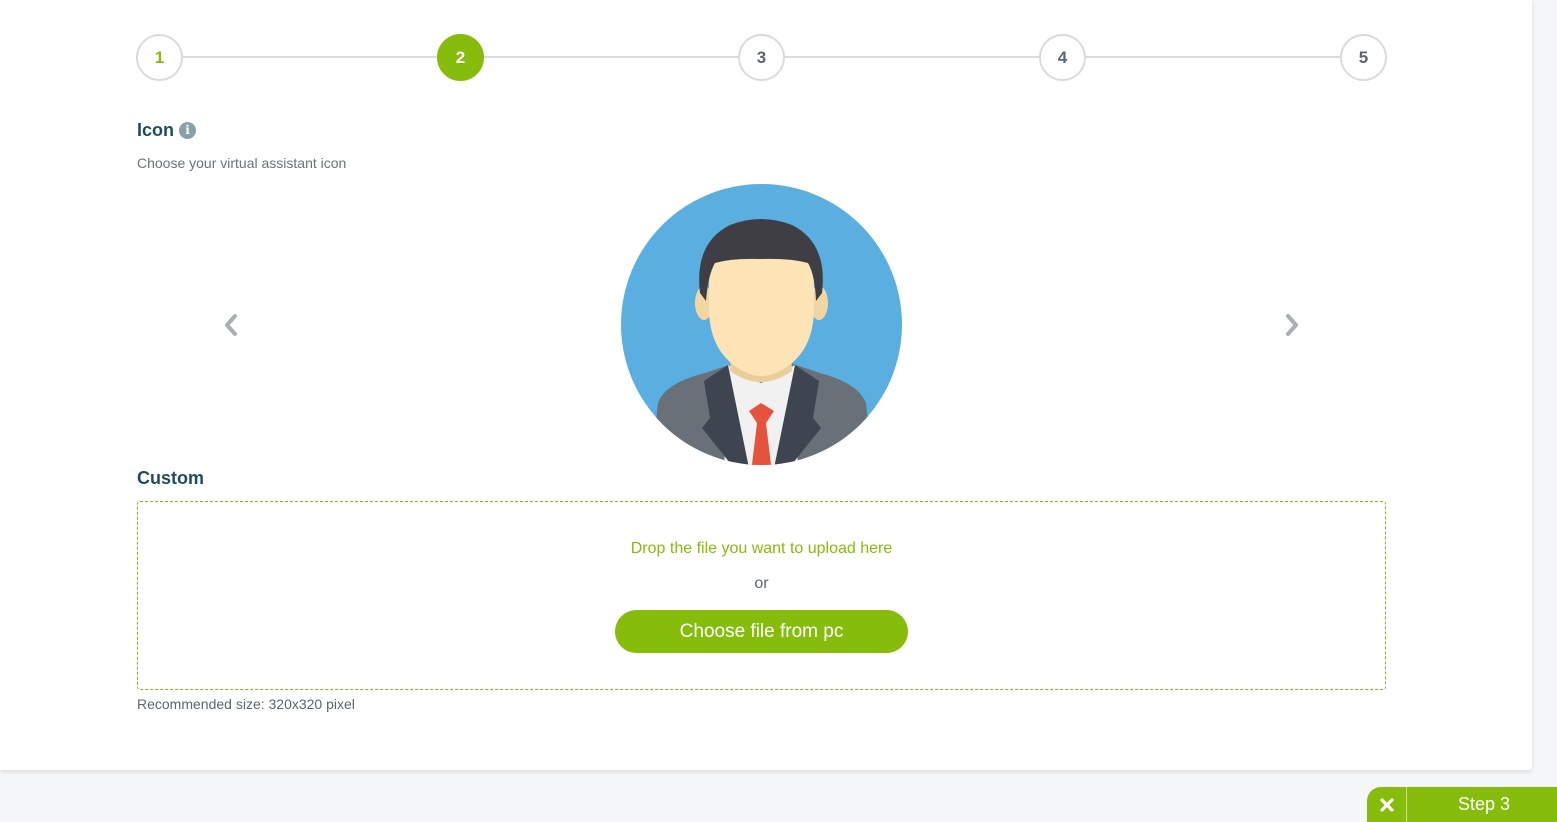 The image size is (1557, 822). What do you see at coordinates (761, 548) in the screenshot?
I see `drop-text: Drop the file you want to upload here` at bounding box center [761, 548].